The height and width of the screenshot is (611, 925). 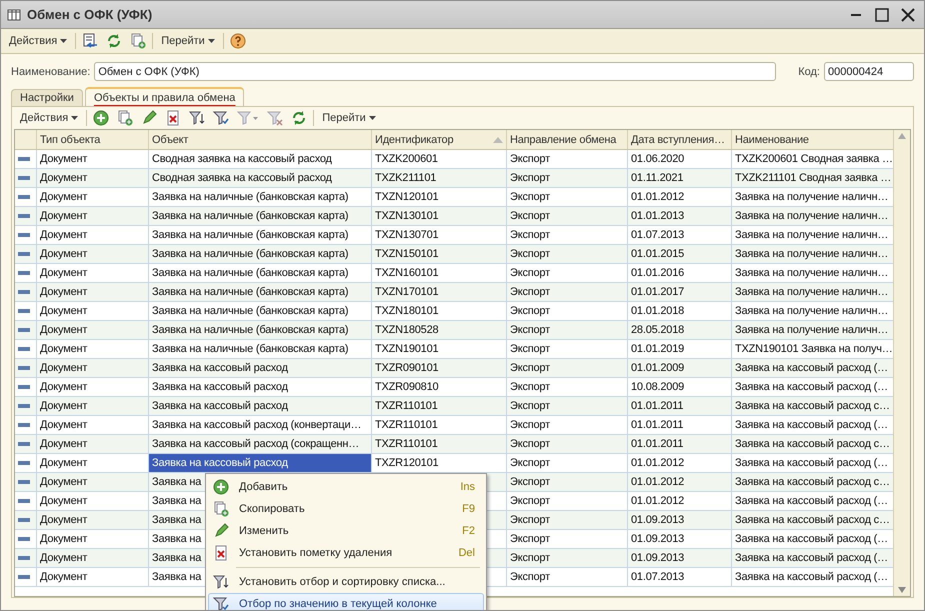 I want to click on scroll-up-icon, so click(x=902, y=136).